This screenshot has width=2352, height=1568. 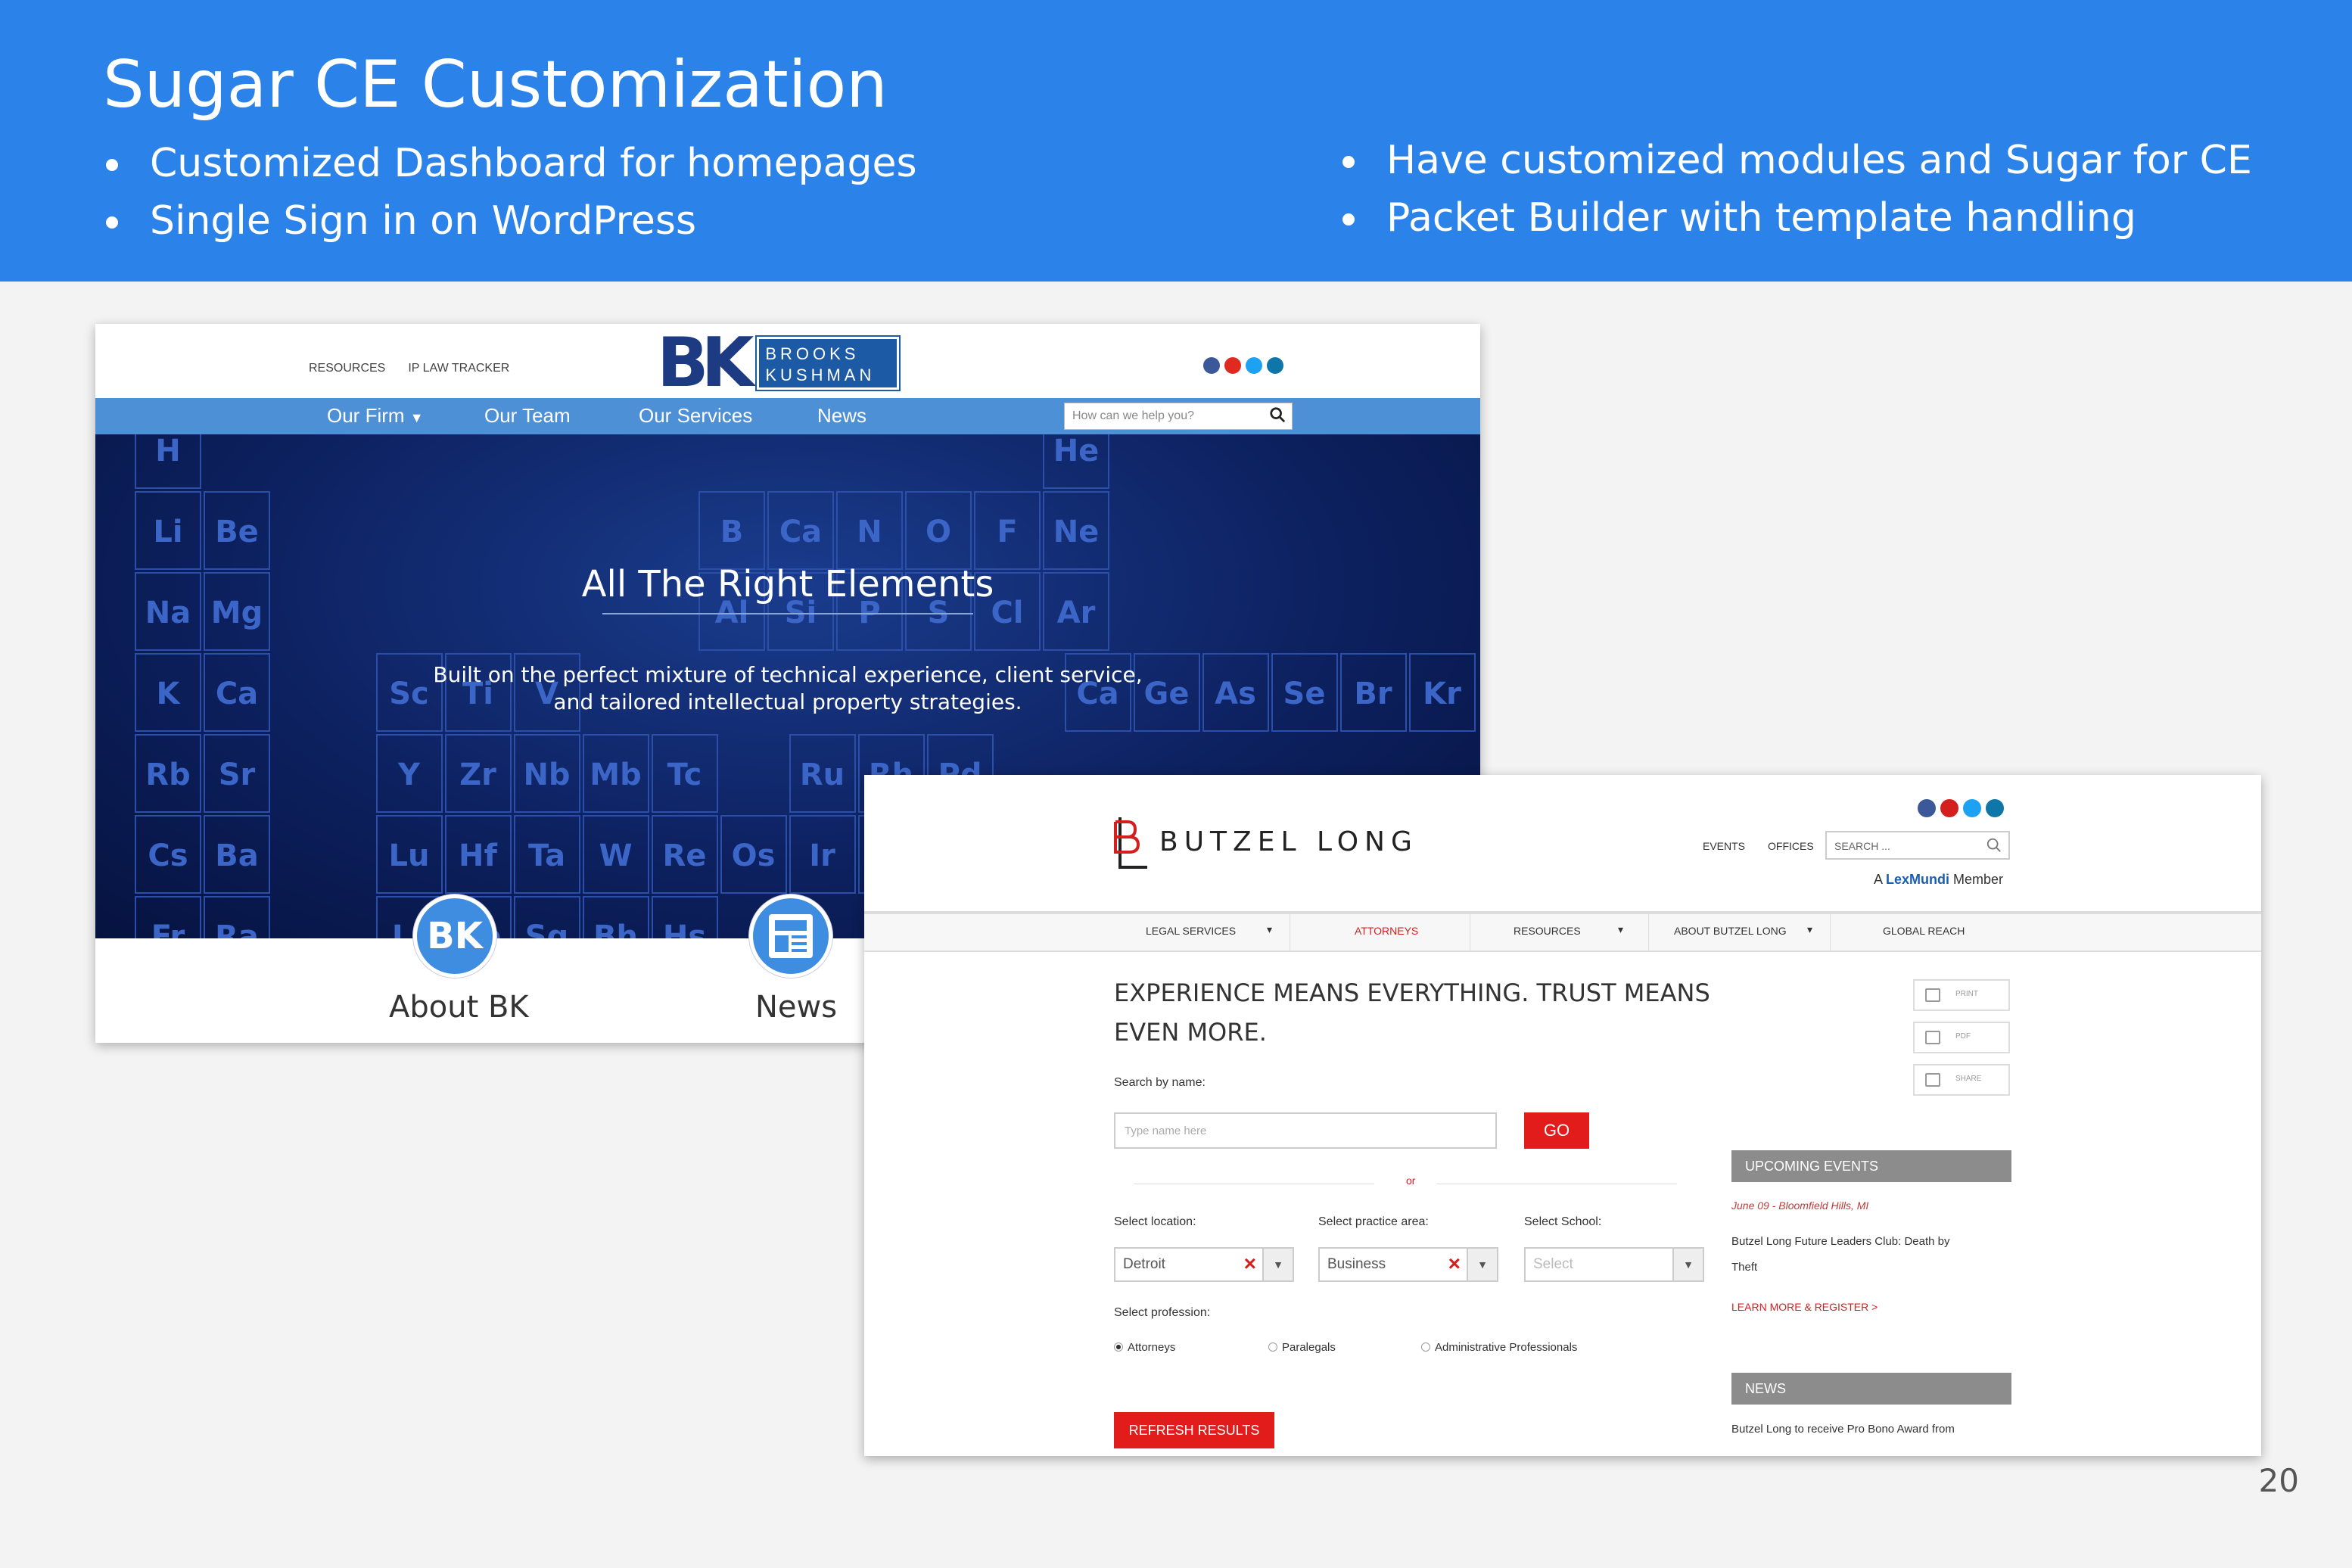 I want to click on bl-nav-global-reach: GLOBAL REACH, so click(x=1924, y=931).